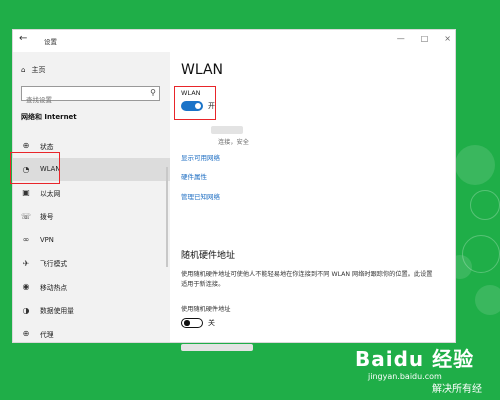 Image resolution: width=500 pixels, height=400 pixels. What do you see at coordinates (401, 38) in the screenshot?
I see `minimize-button: —` at bounding box center [401, 38].